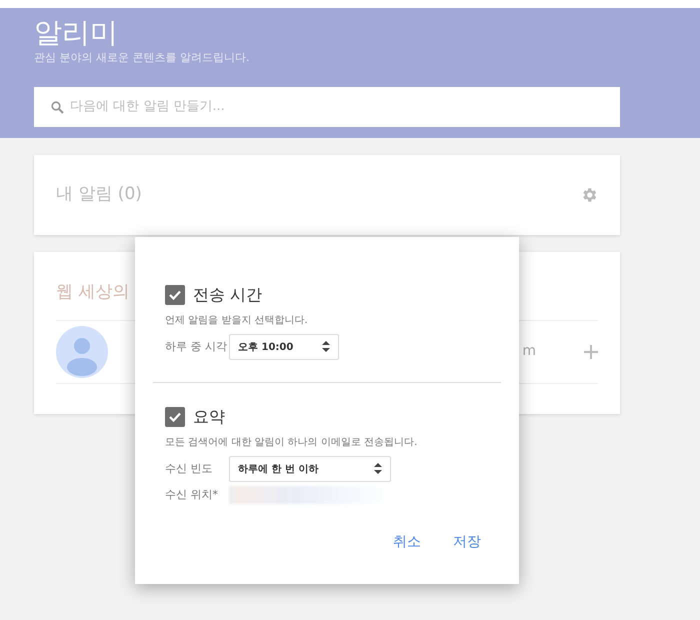  What do you see at coordinates (310, 469) in the screenshot?
I see `select-field: 하루에 한 번 이하` at bounding box center [310, 469].